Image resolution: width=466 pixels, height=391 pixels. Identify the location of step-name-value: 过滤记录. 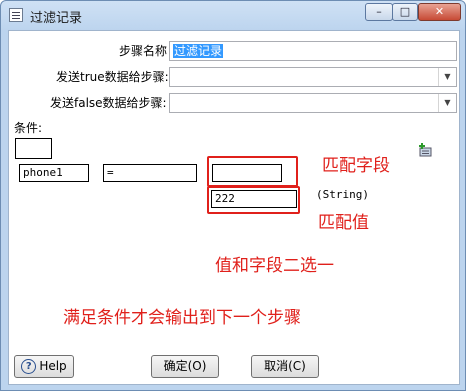
(198, 51).